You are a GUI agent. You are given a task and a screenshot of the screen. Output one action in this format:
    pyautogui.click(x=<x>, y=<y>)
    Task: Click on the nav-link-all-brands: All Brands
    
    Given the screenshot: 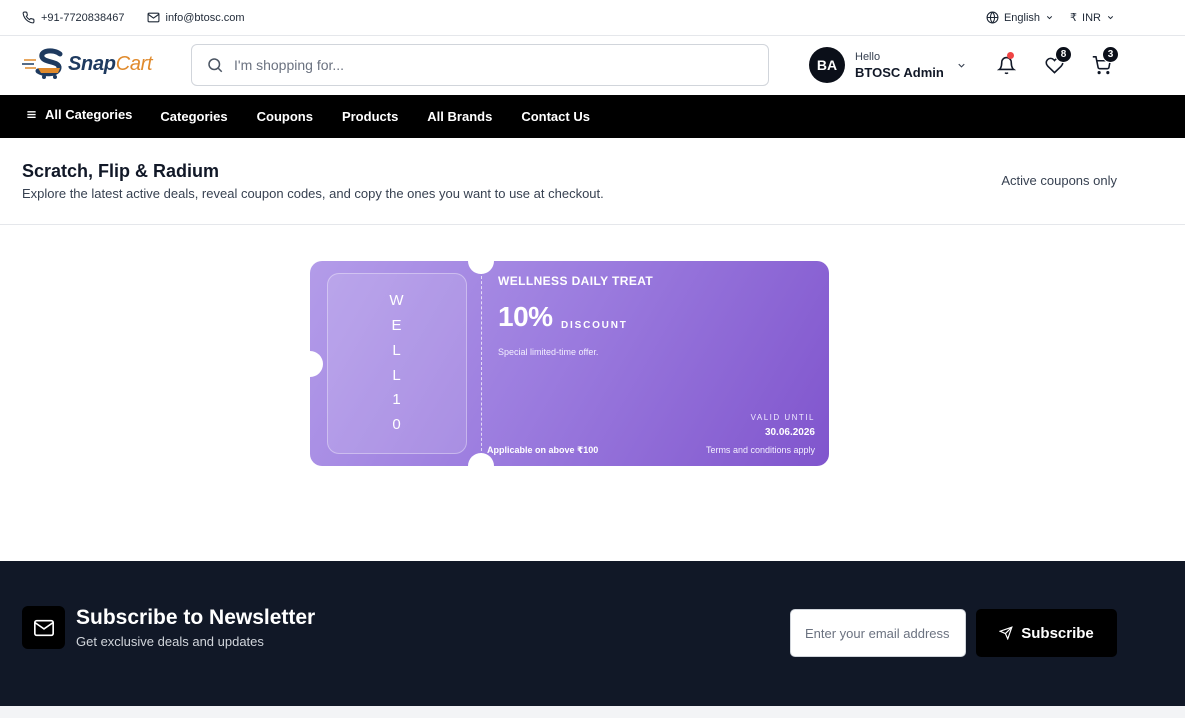 What is the action you would take?
    pyautogui.click(x=459, y=116)
    